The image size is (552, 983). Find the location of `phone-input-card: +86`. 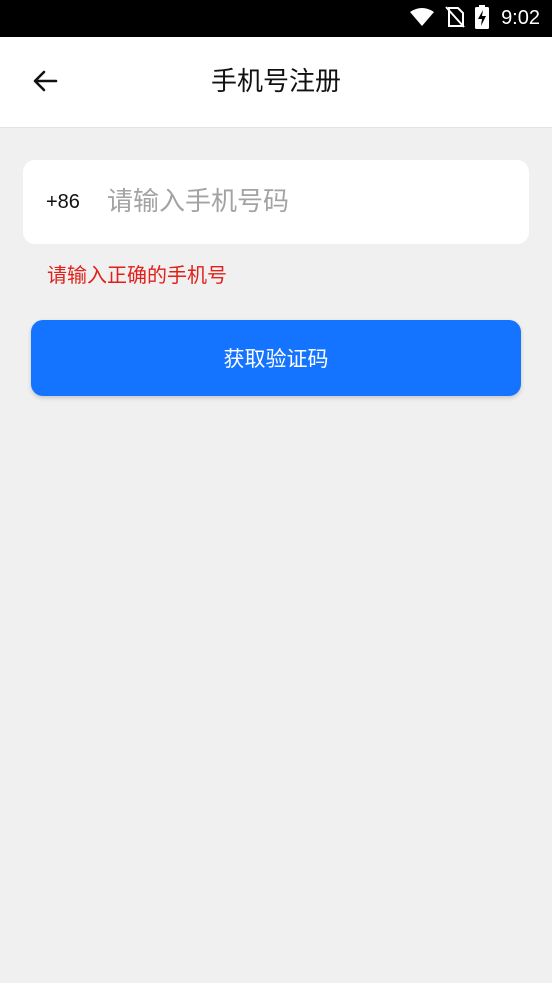

phone-input-card: +86 is located at coordinates (276, 202).